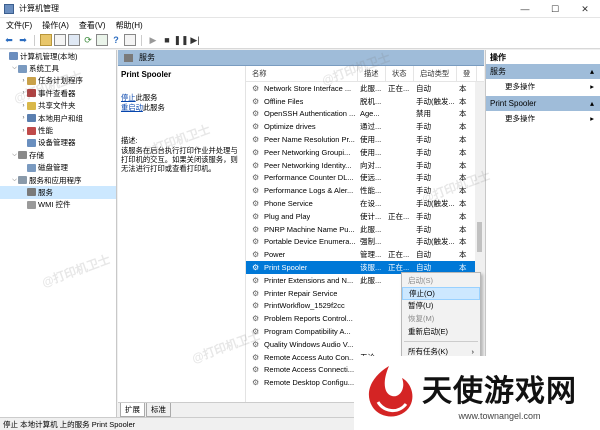 This screenshot has width=600, height=430. I want to click on column-logon: 登, so click(467, 74).